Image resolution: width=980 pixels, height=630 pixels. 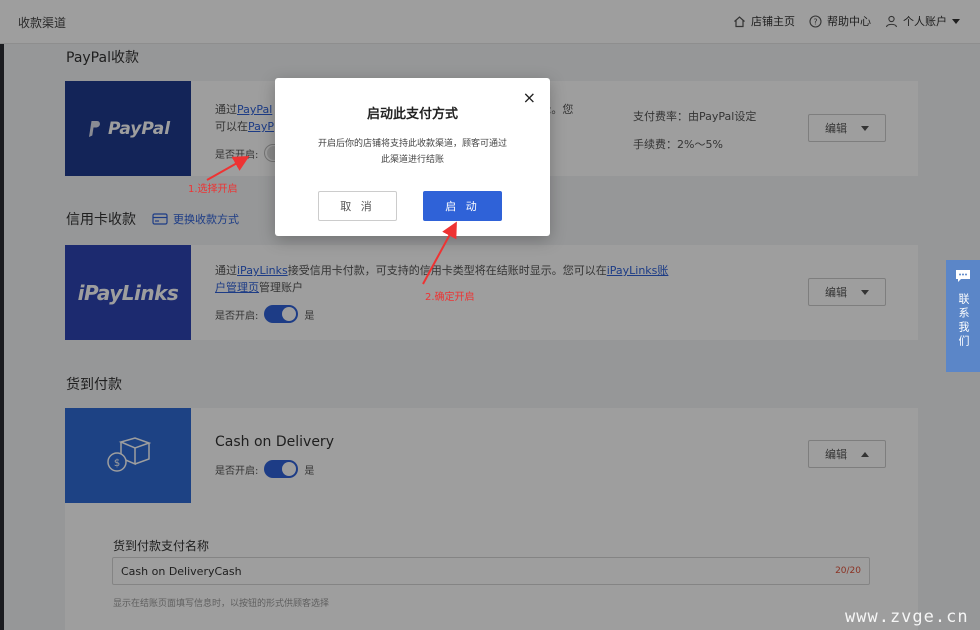 What do you see at coordinates (213, 189) in the screenshot?
I see `annotation-step1: 1.选择开启` at bounding box center [213, 189].